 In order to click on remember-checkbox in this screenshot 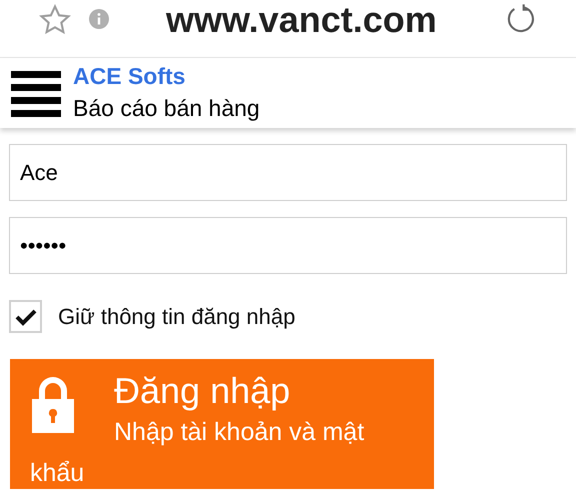, I will do `click(25, 316)`.